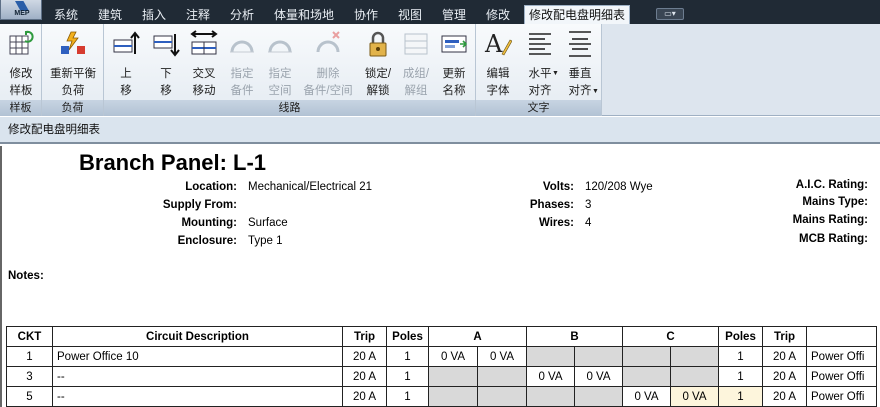 This screenshot has width=880, height=407. Describe the element at coordinates (126, 82) in the screenshot. I see `move-up-label: 上 移` at that location.